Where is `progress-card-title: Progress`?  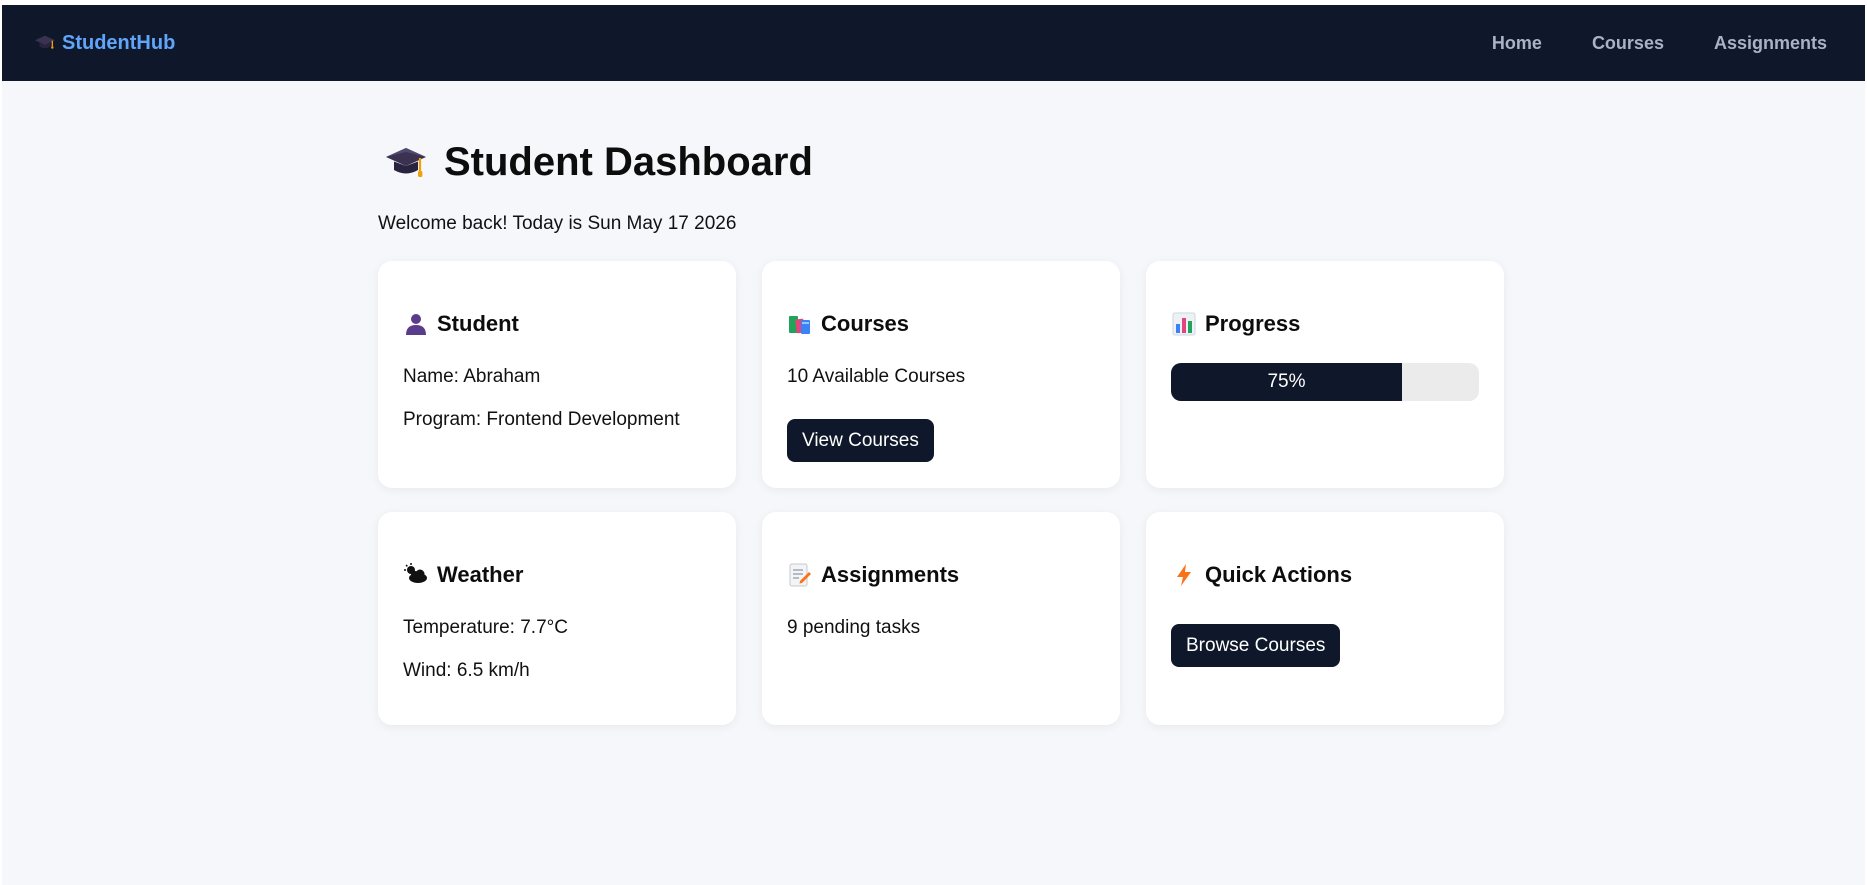
progress-card-title: Progress is located at coordinates (1235, 324).